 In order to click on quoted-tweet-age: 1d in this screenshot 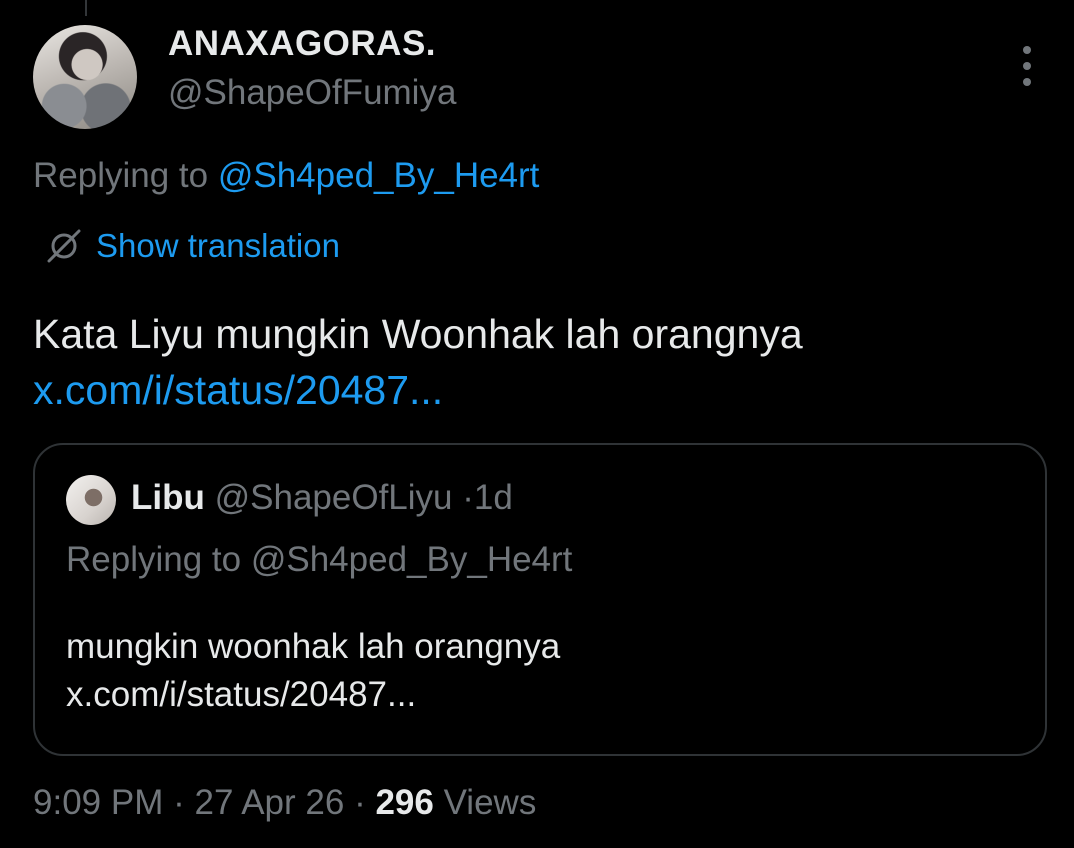, I will do `click(493, 497)`.